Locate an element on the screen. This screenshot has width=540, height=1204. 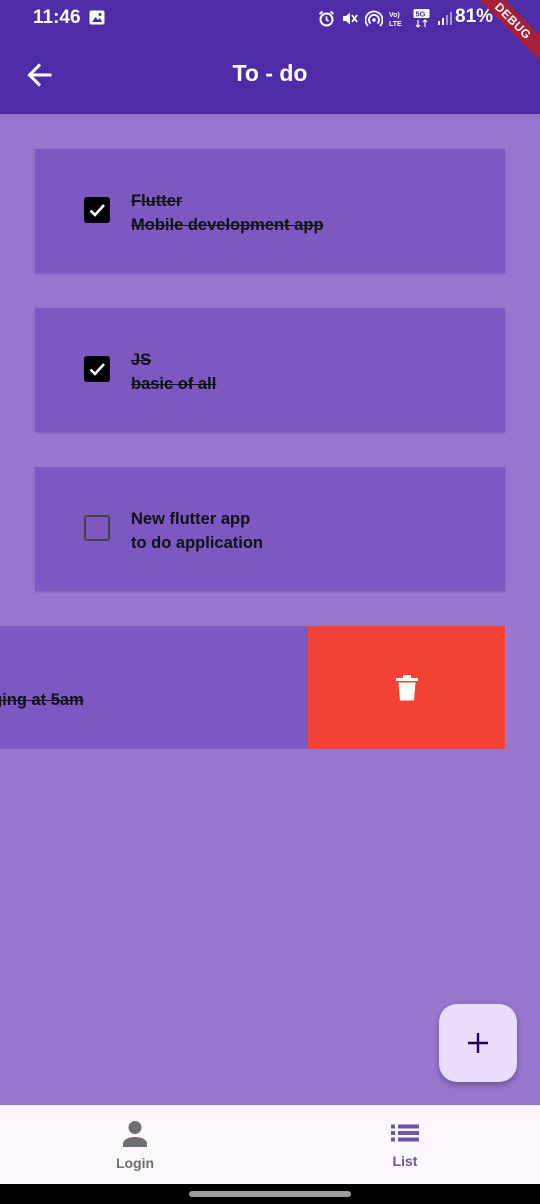
todo-subtitle: gging at 5am is located at coordinates (42, 700).